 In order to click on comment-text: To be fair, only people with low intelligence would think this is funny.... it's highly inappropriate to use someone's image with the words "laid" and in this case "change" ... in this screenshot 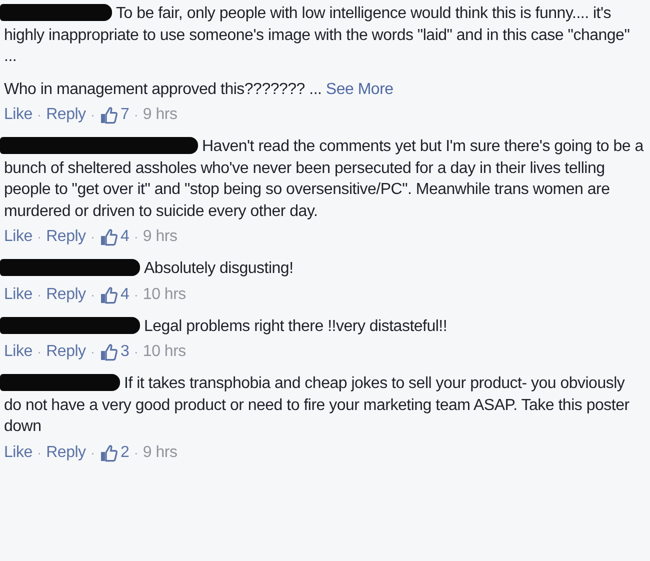, I will do `click(325, 35)`.